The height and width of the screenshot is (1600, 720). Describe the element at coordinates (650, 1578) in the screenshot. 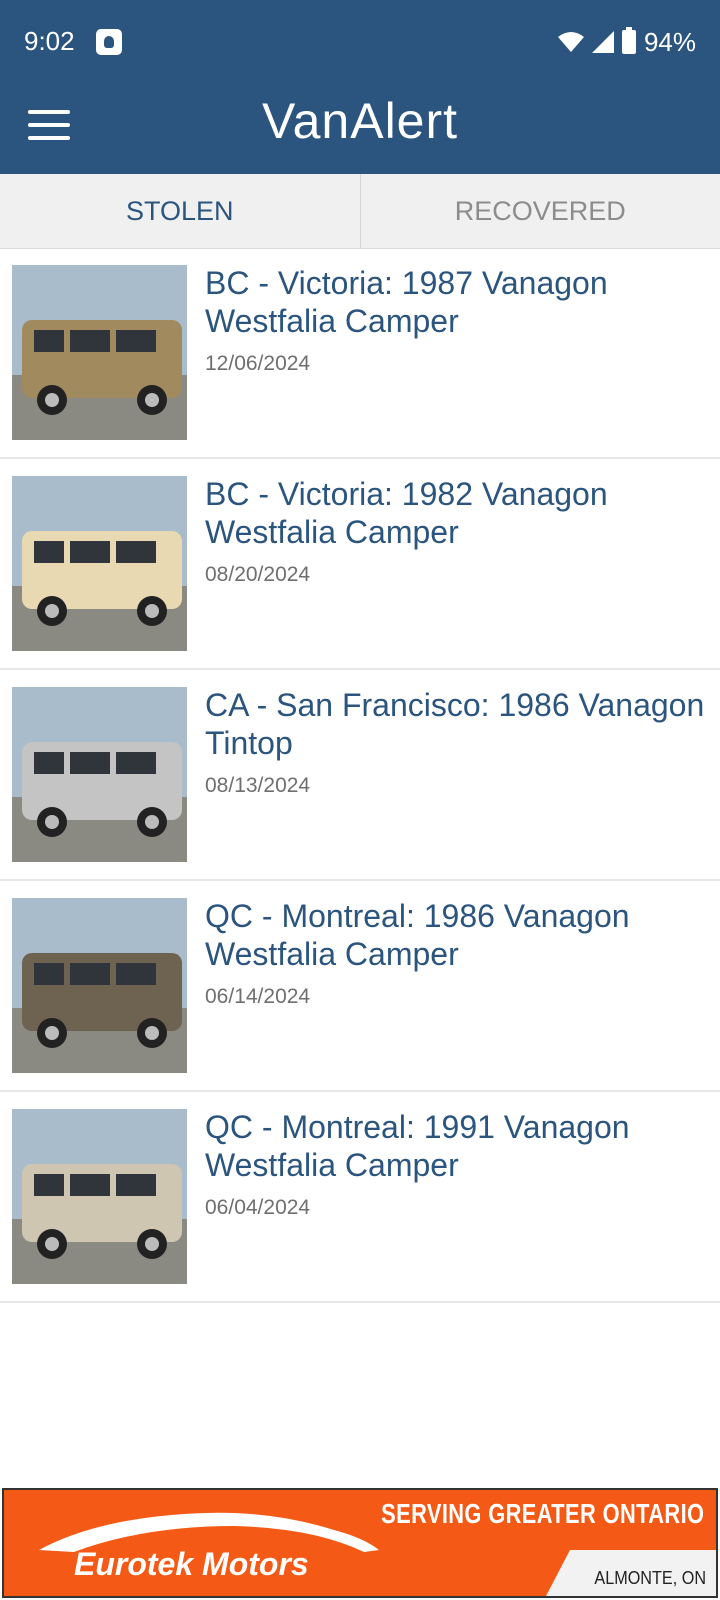

I see `ad-location: ALMONTE, ON` at that location.